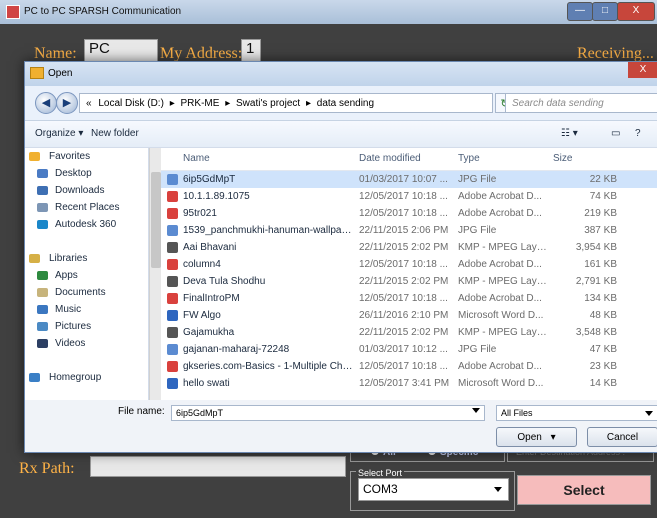  I want to click on dialog-titlebar: Open X, so click(341, 74).